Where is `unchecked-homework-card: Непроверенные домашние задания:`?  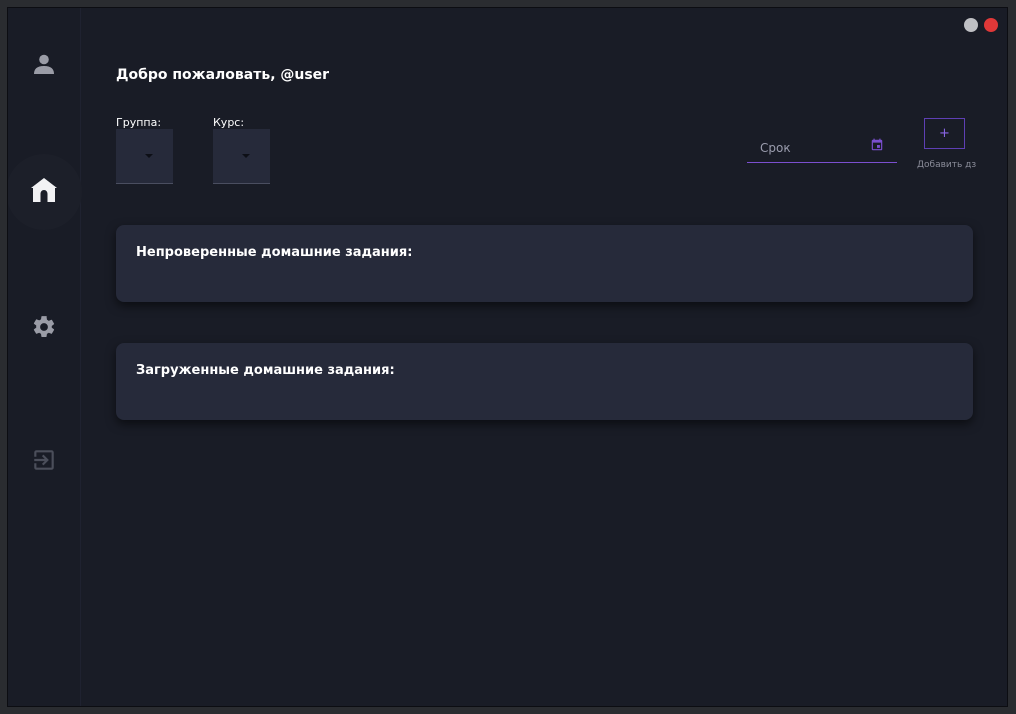 unchecked-homework-card: Непроверенные домашние задания: is located at coordinates (544, 263).